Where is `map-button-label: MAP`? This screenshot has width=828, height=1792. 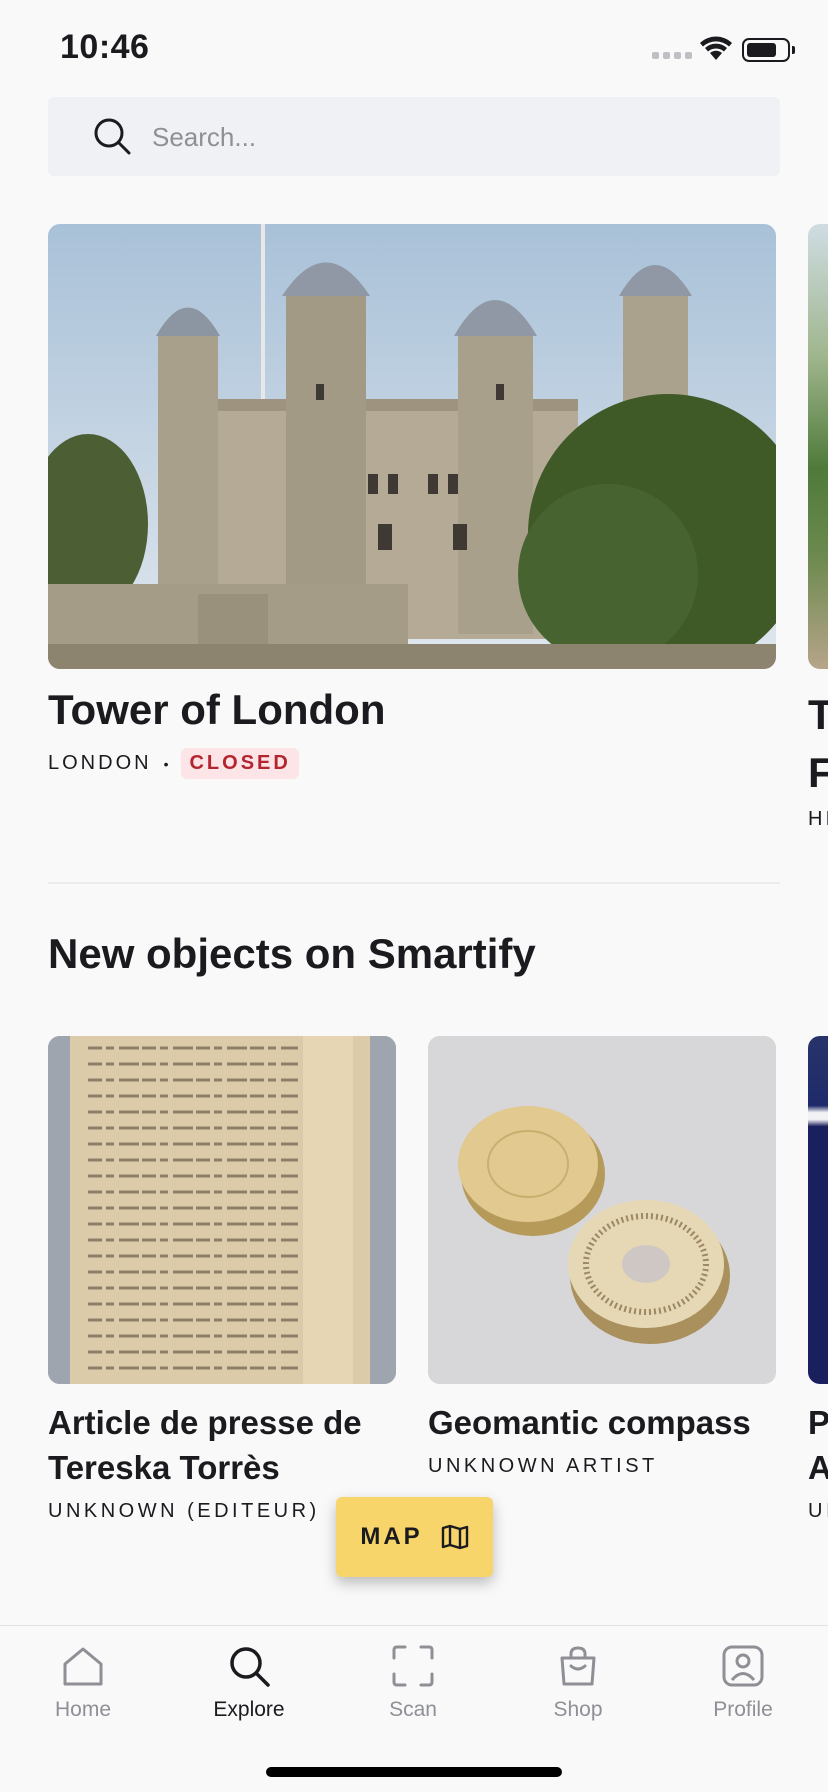 map-button-label: MAP is located at coordinates (391, 1536).